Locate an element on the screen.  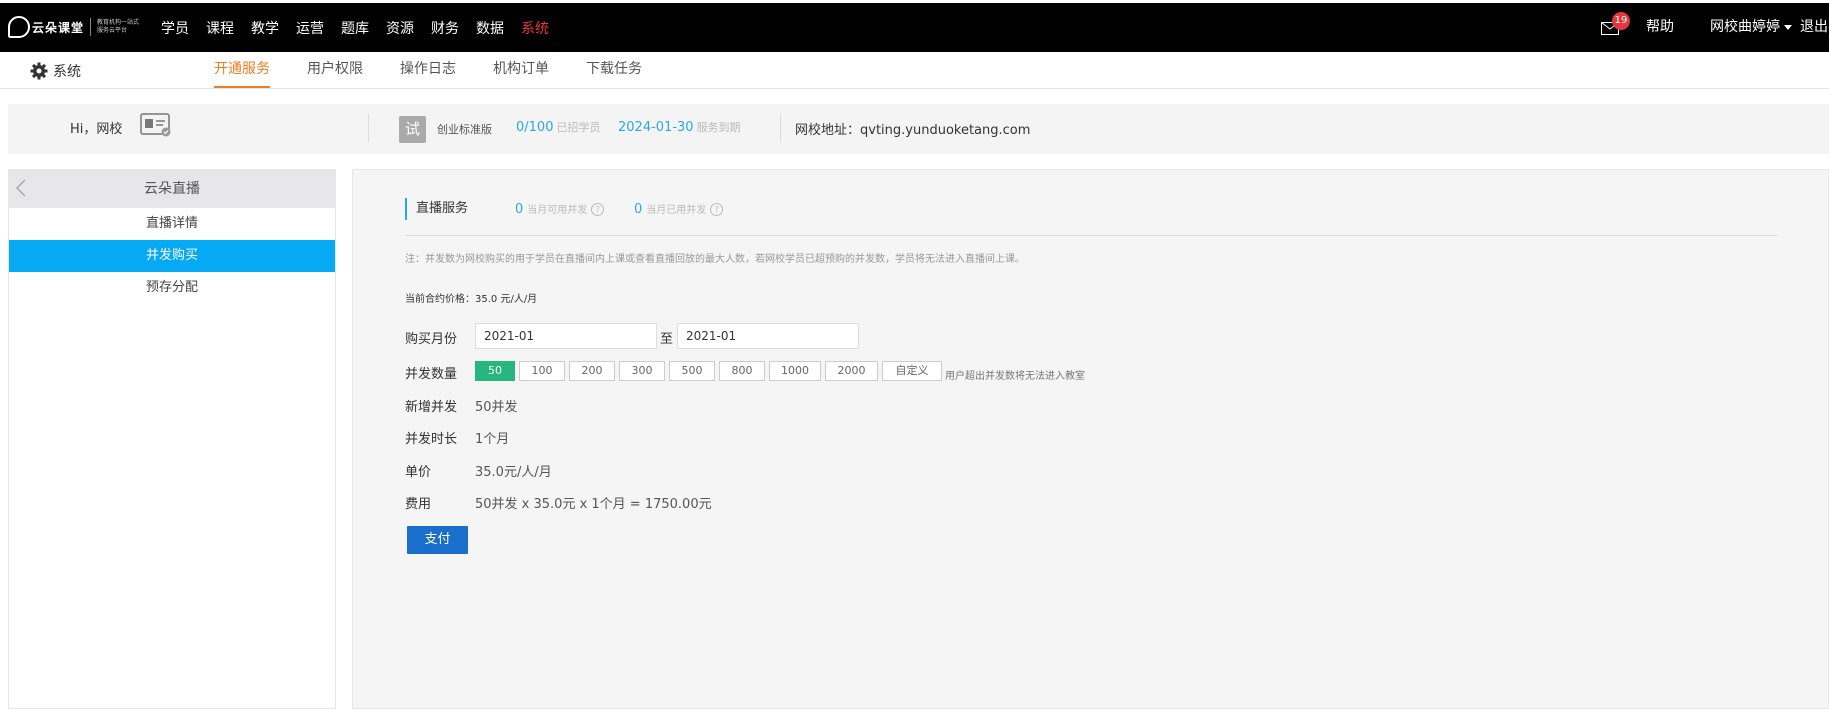
qty-option-500: 500 is located at coordinates (692, 371).